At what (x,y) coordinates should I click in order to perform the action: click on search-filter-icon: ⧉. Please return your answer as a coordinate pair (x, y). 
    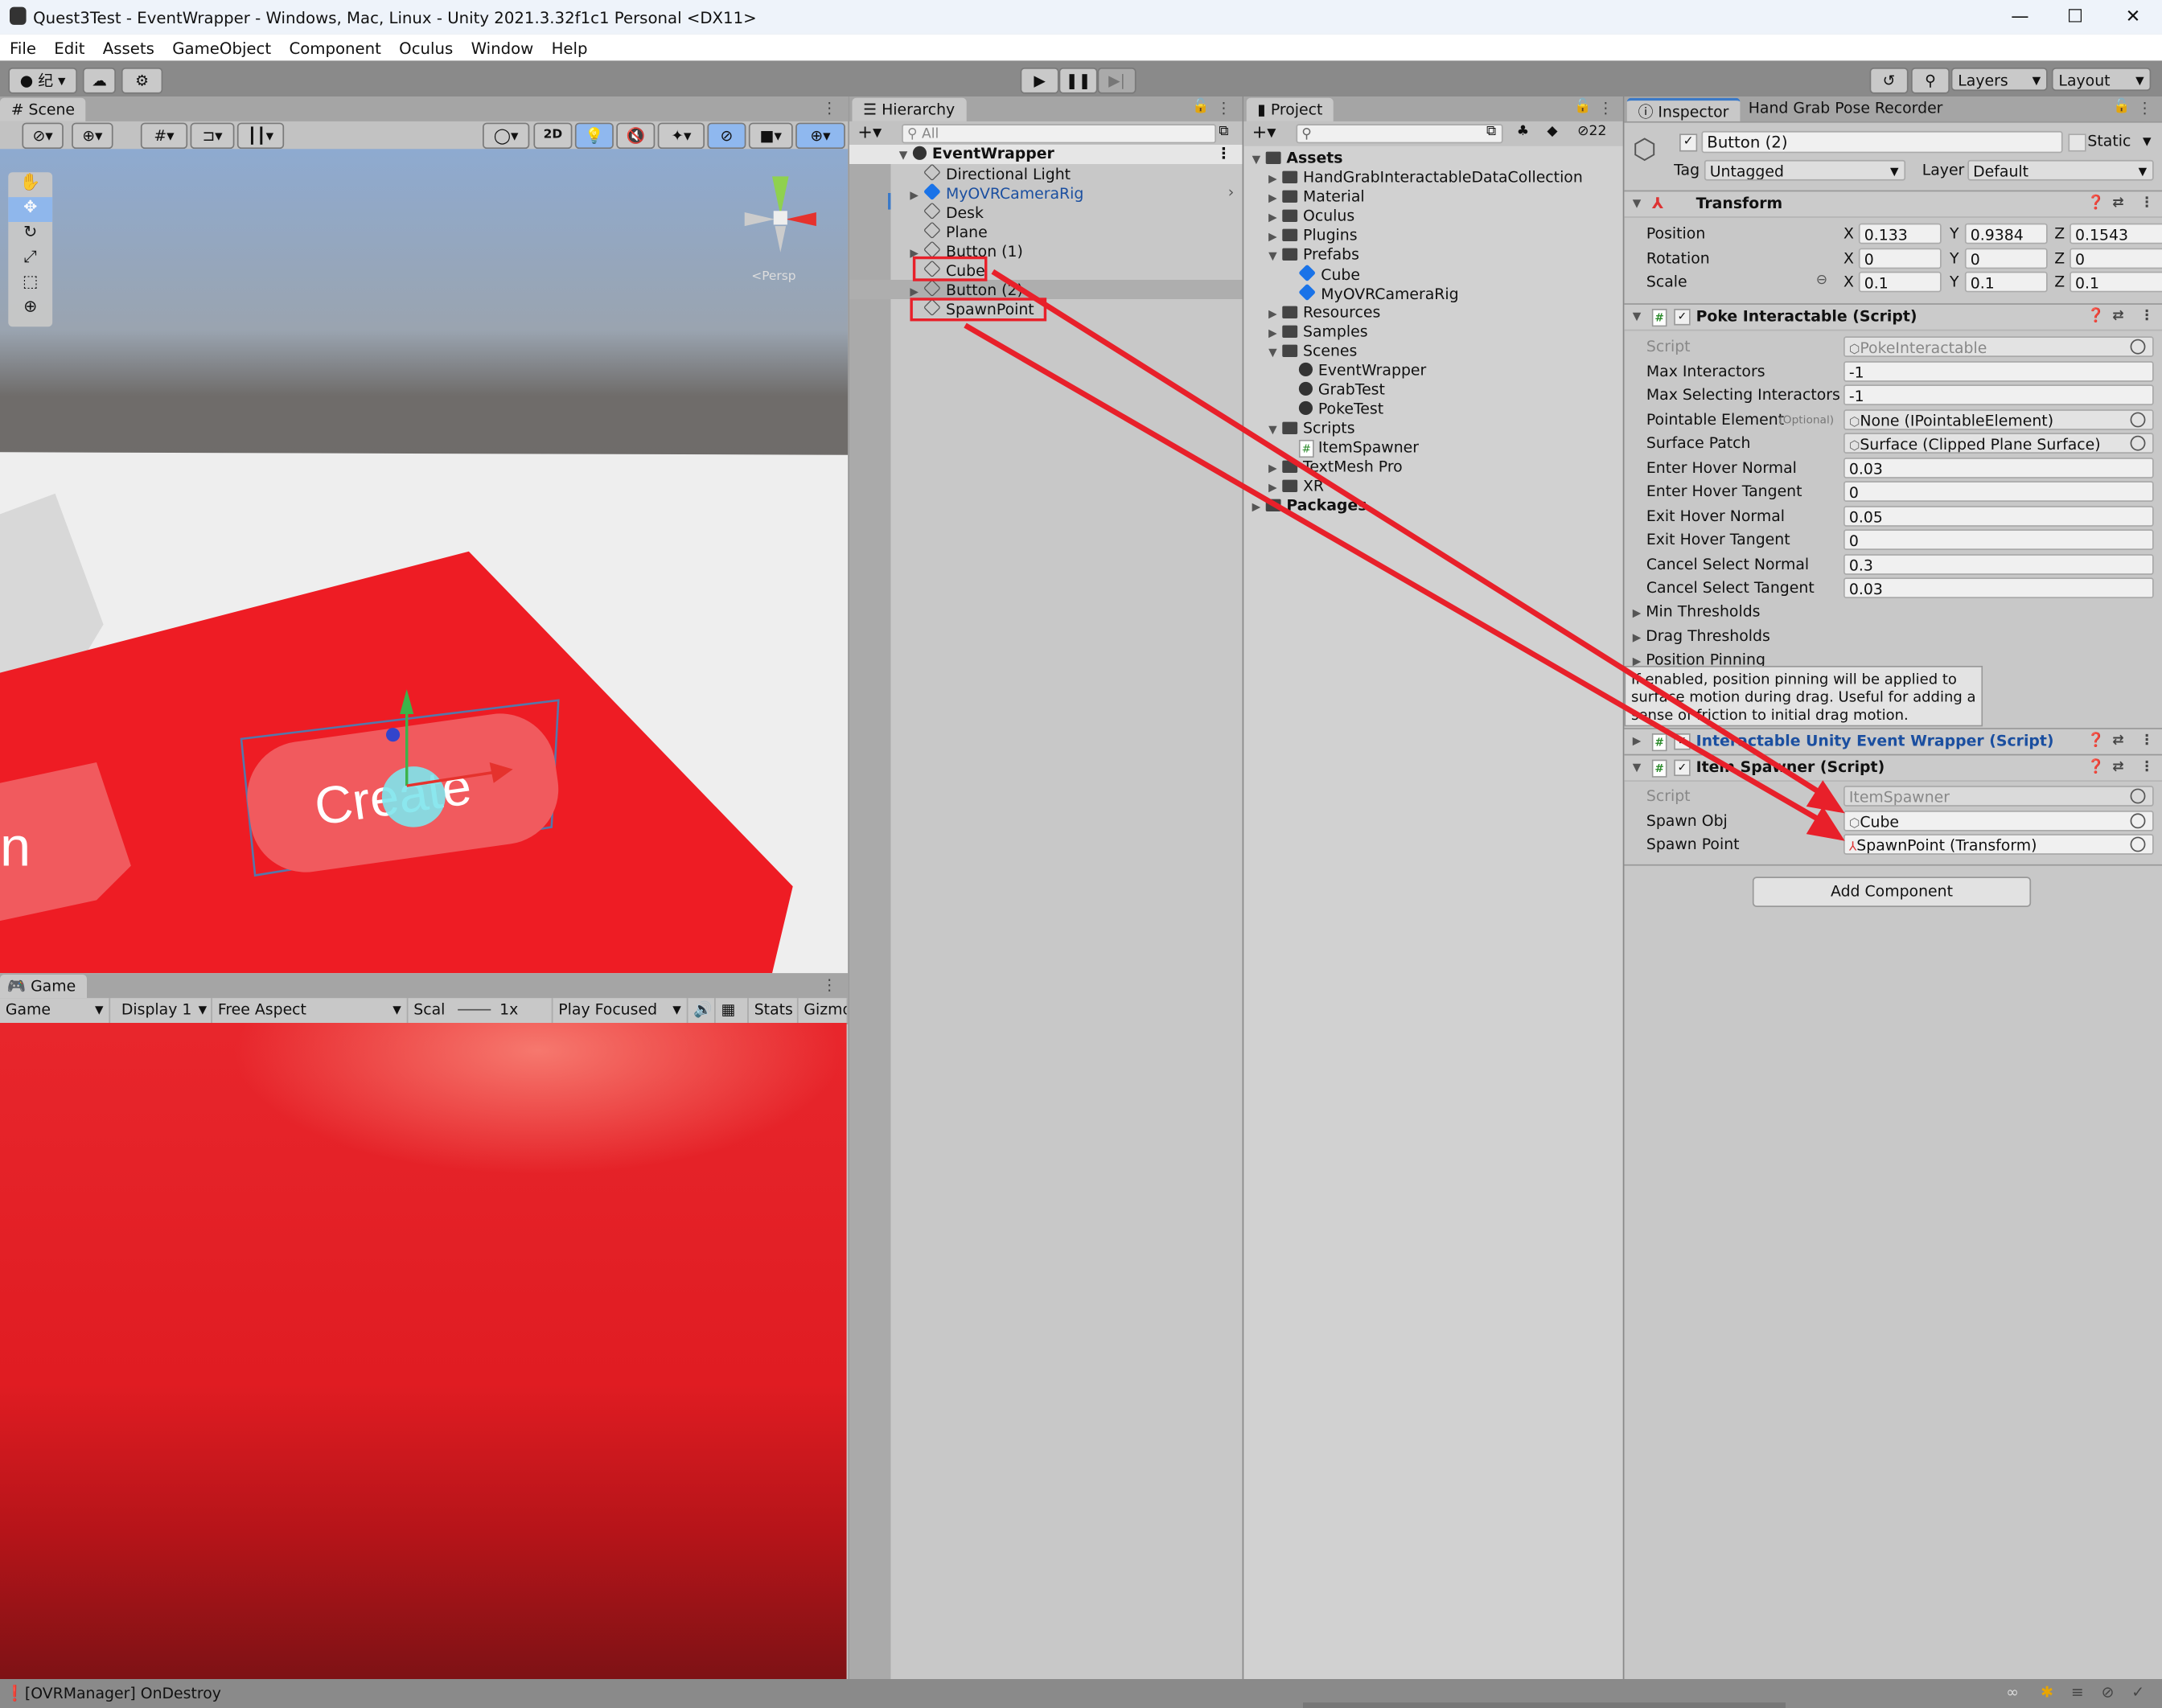
    Looking at the image, I should click on (1223, 131).